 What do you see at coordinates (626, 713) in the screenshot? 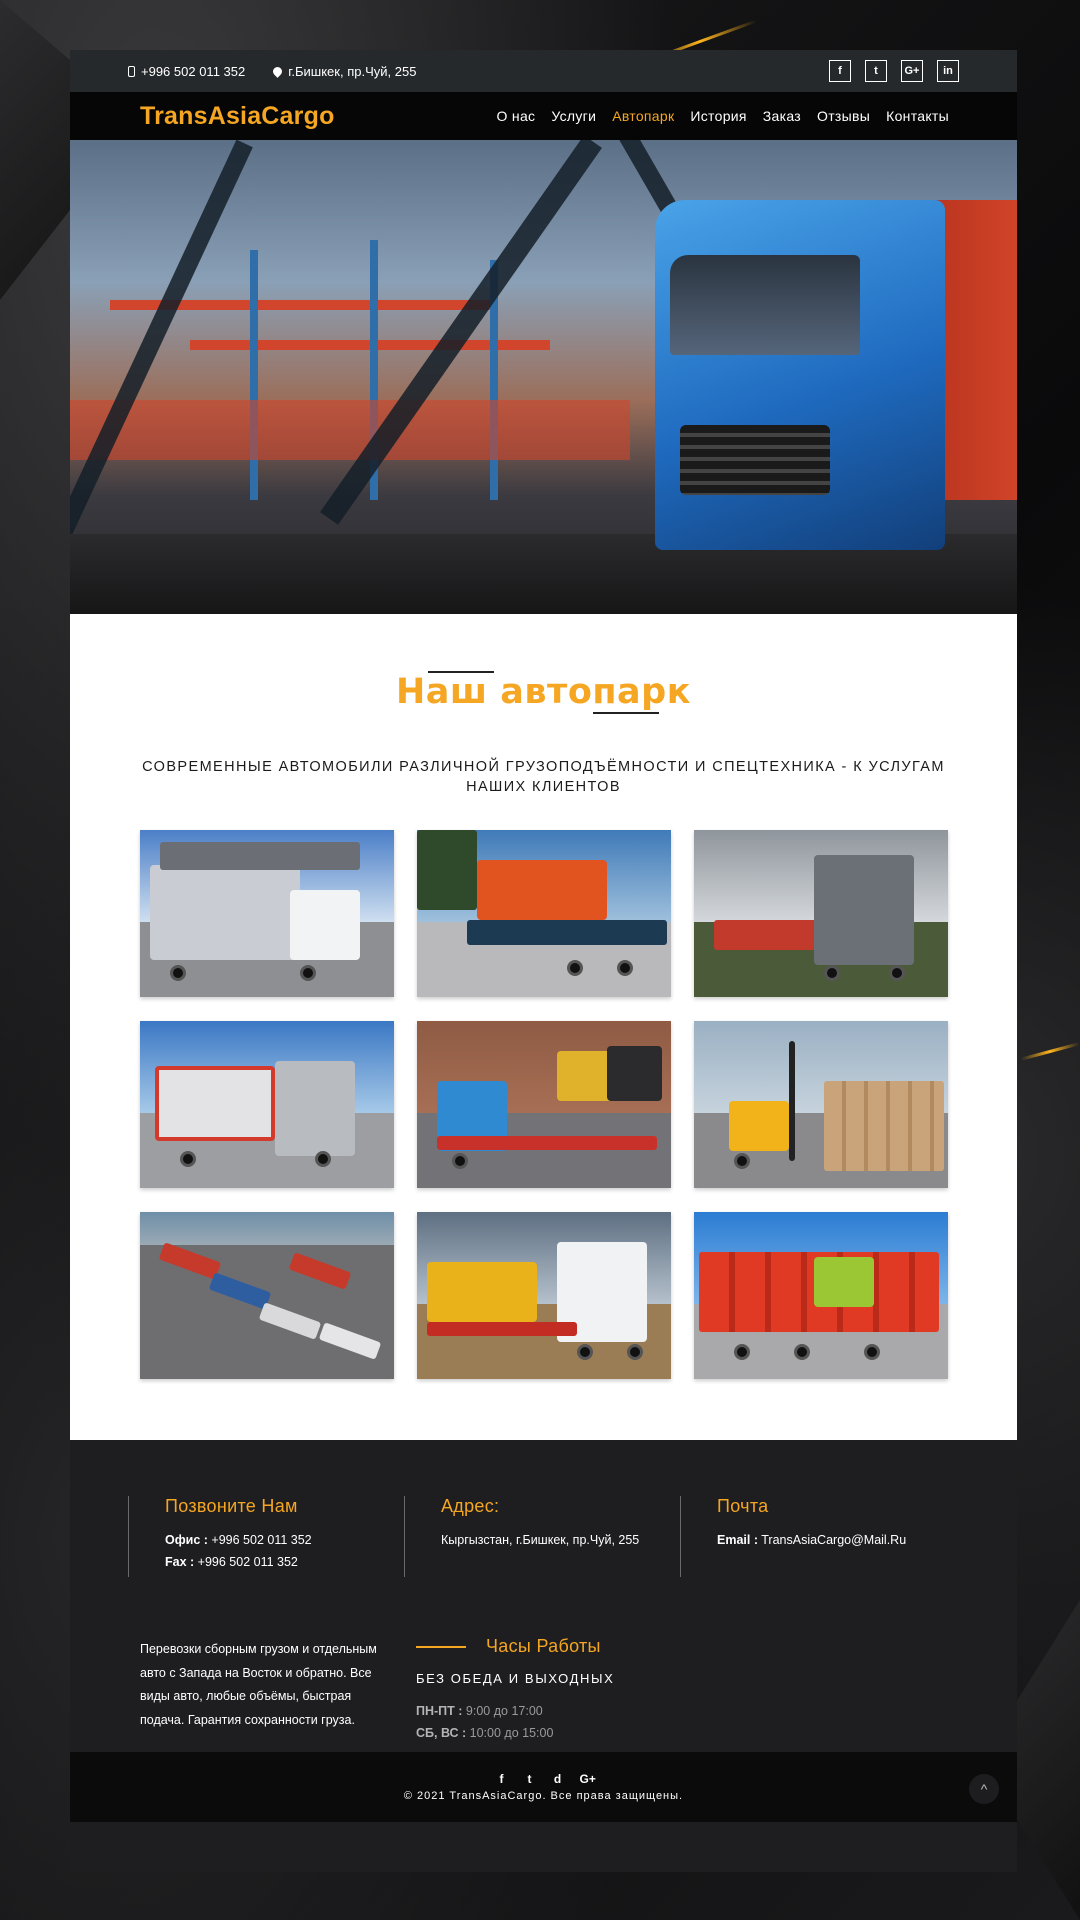
I see `title-decor-line` at bounding box center [626, 713].